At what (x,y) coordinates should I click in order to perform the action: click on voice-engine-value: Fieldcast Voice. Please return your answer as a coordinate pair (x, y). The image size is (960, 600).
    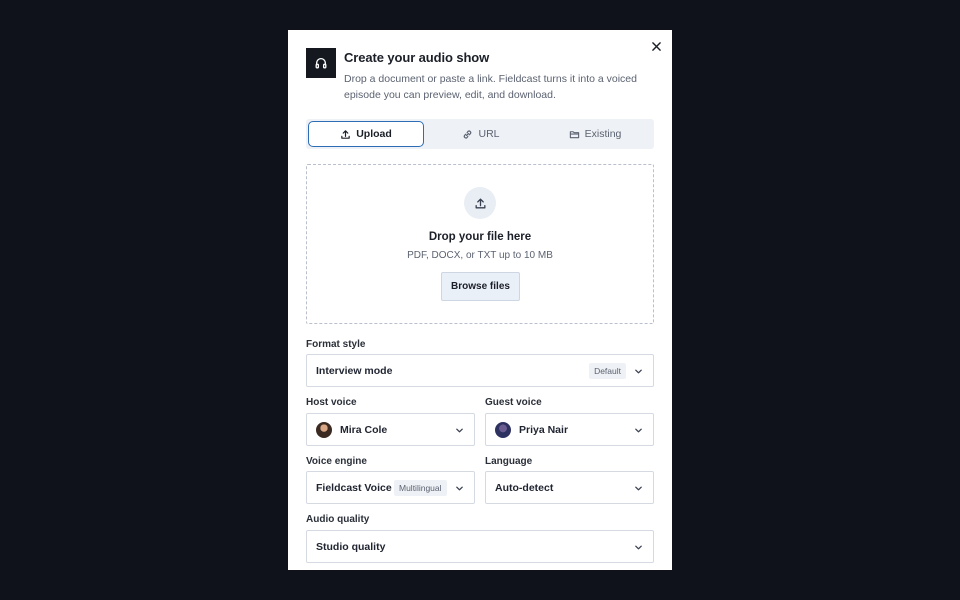
    Looking at the image, I should click on (354, 487).